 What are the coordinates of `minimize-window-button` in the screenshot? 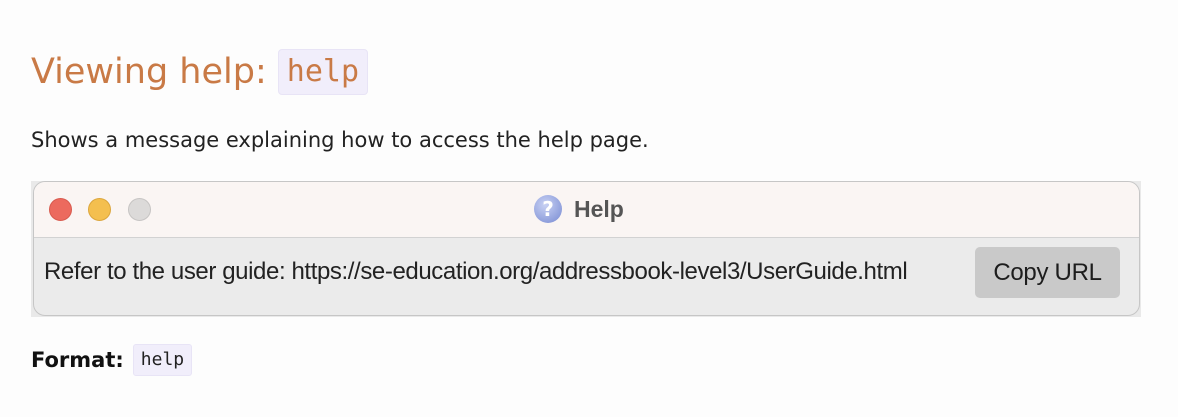 It's located at (99, 209).